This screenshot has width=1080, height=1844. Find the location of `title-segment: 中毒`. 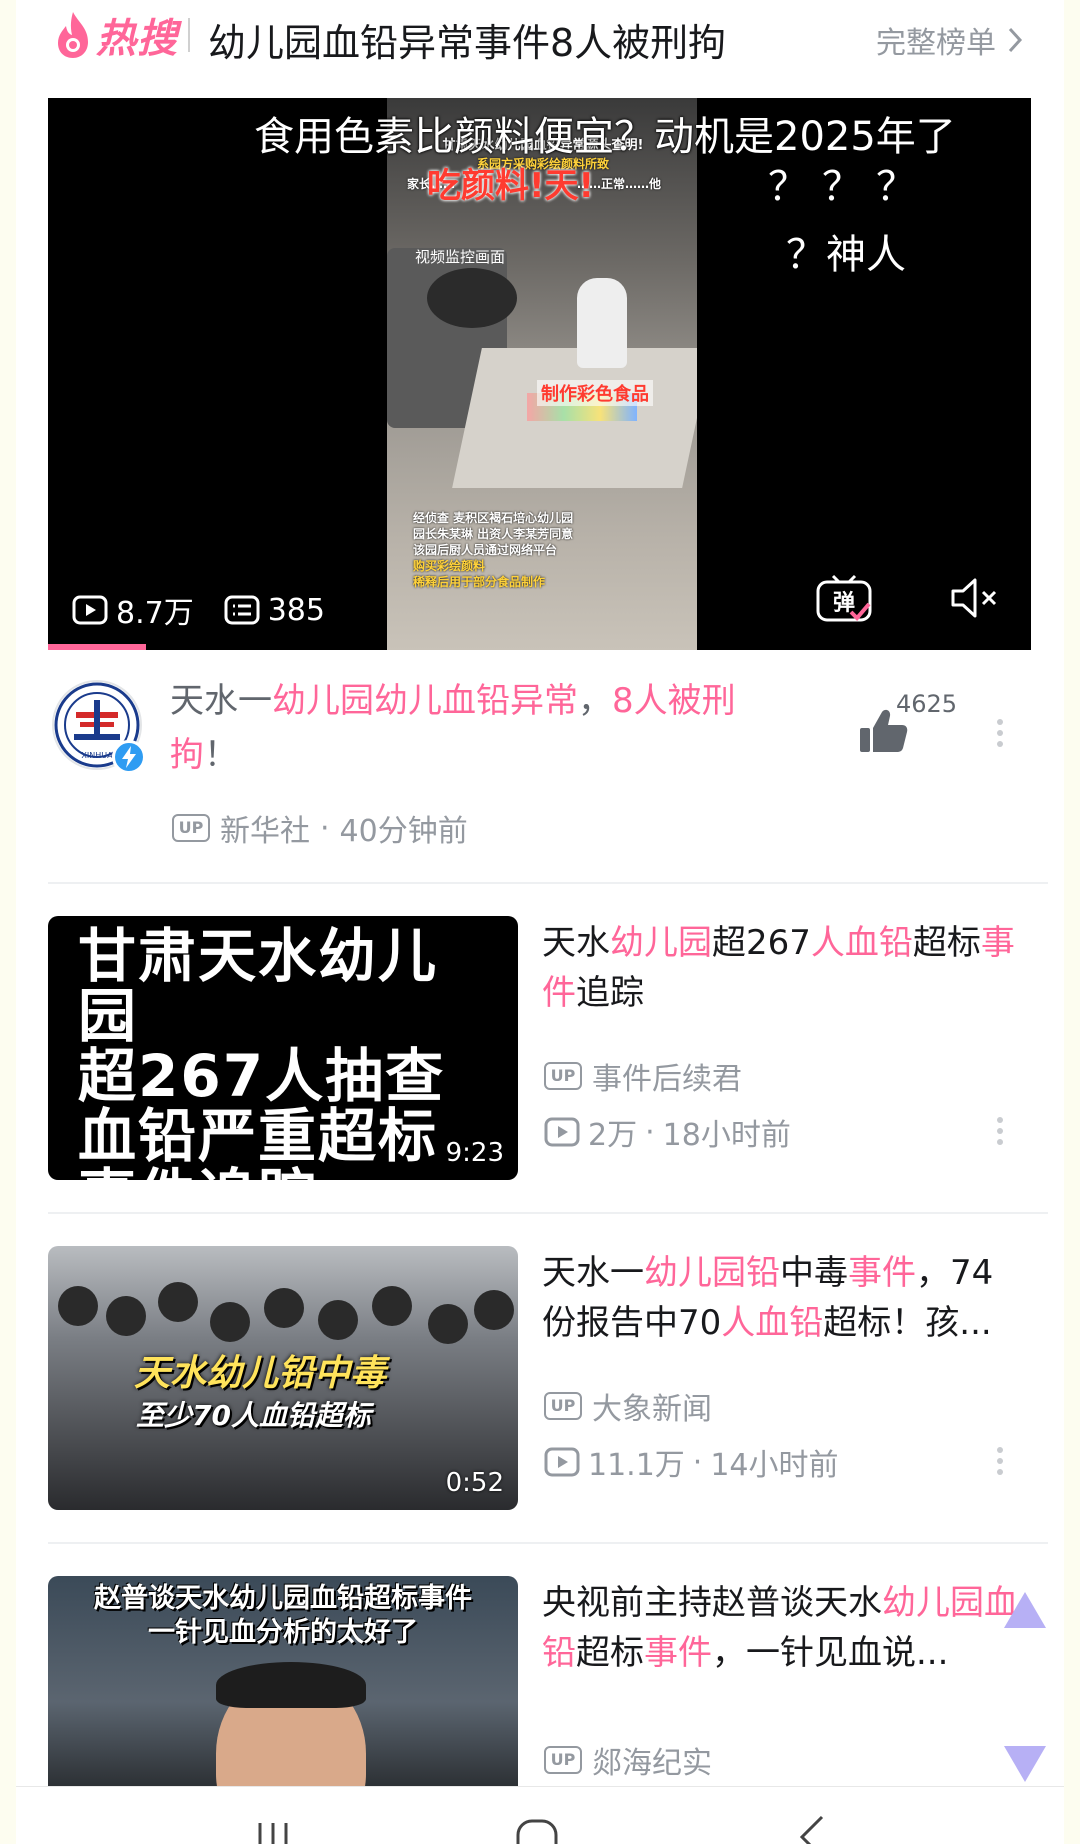

title-segment: 中毒 is located at coordinates (814, 1273).